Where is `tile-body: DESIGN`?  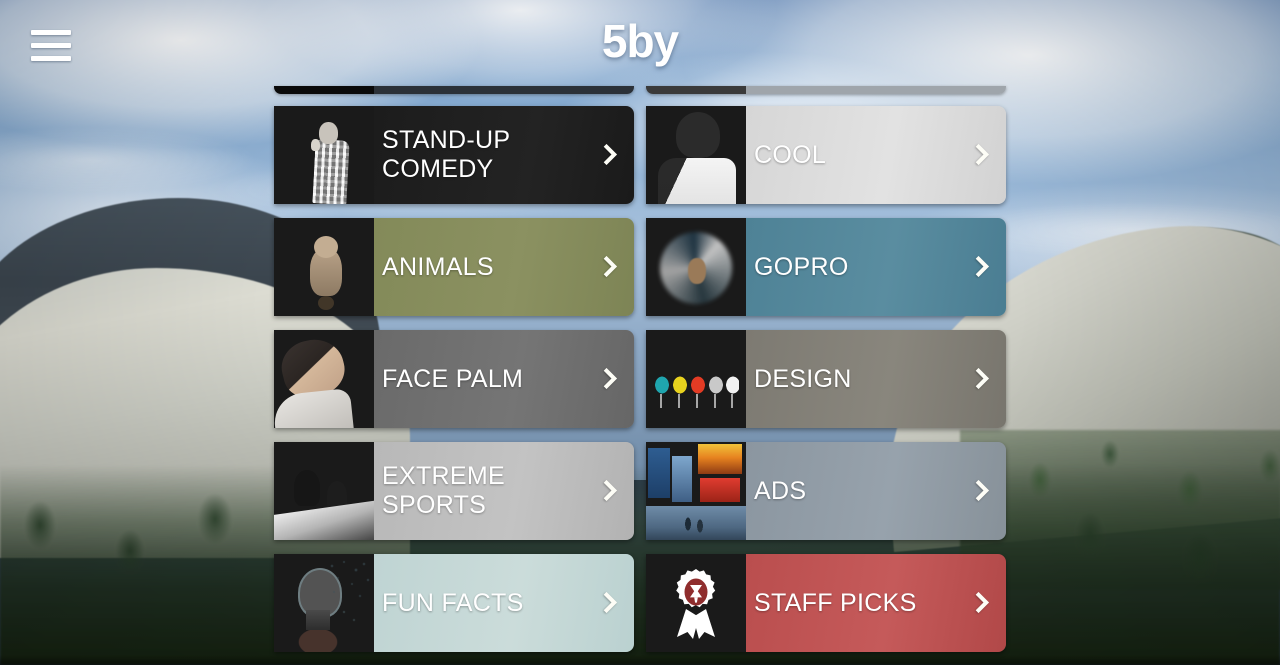 tile-body: DESIGN is located at coordinates (876, 379).